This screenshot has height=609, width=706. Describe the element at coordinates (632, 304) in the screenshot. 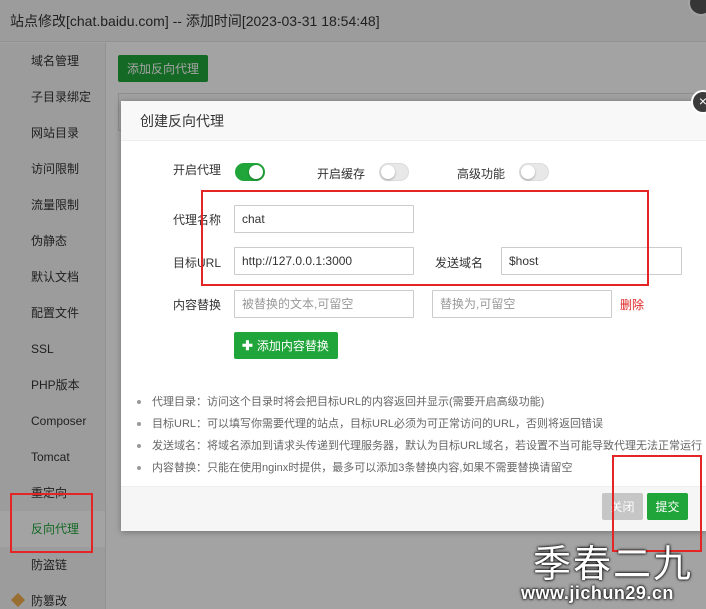

I see `delete-replace-link: 删除` at that location.